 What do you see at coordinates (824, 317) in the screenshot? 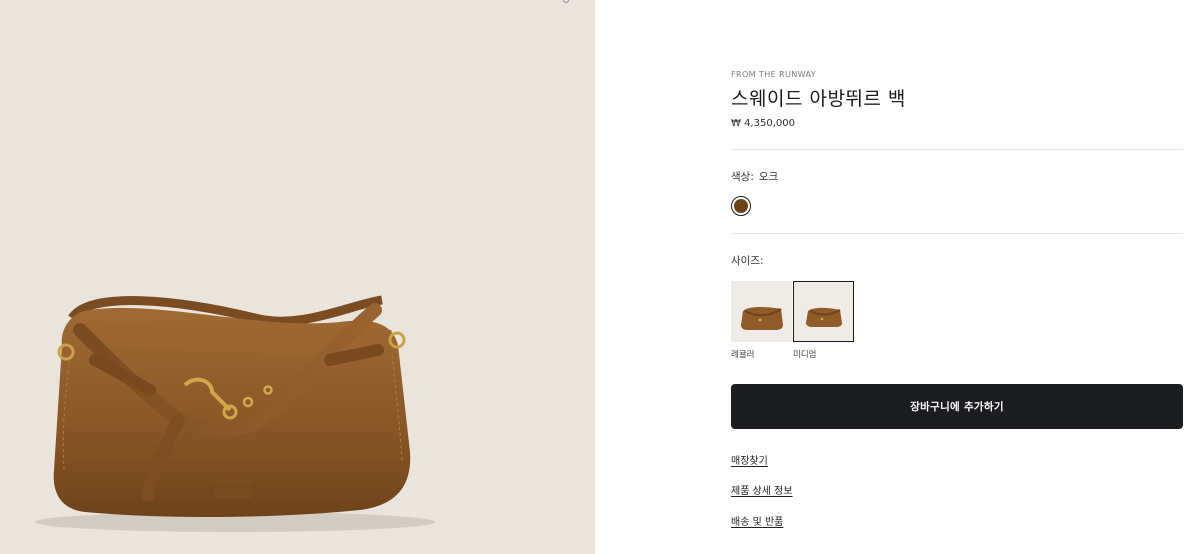
I see `medium-bag-thumbnail` at bounding box center [824, 317].